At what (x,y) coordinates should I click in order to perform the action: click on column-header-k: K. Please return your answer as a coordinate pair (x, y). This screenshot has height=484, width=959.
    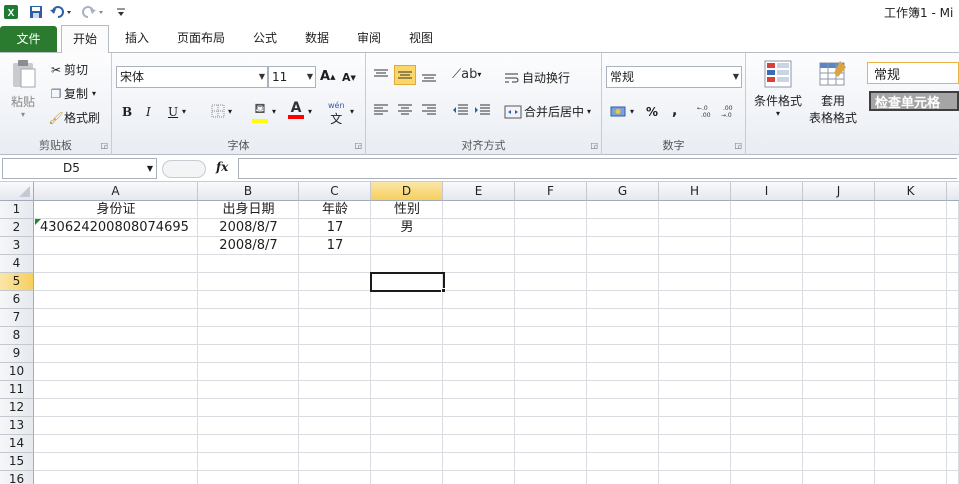
    Looking at the image, I should click on (911, 191).